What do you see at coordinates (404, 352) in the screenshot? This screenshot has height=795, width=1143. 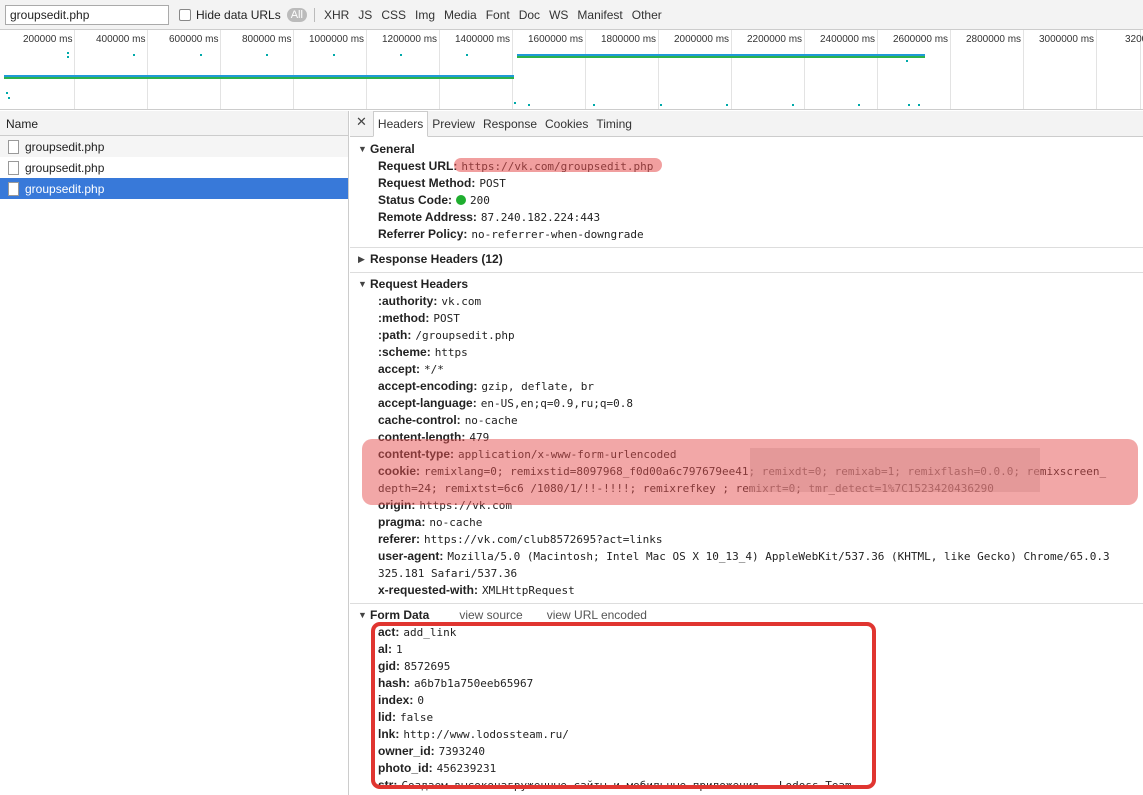 I see `header-key: :scheme:` at bounding box center [404, 352].